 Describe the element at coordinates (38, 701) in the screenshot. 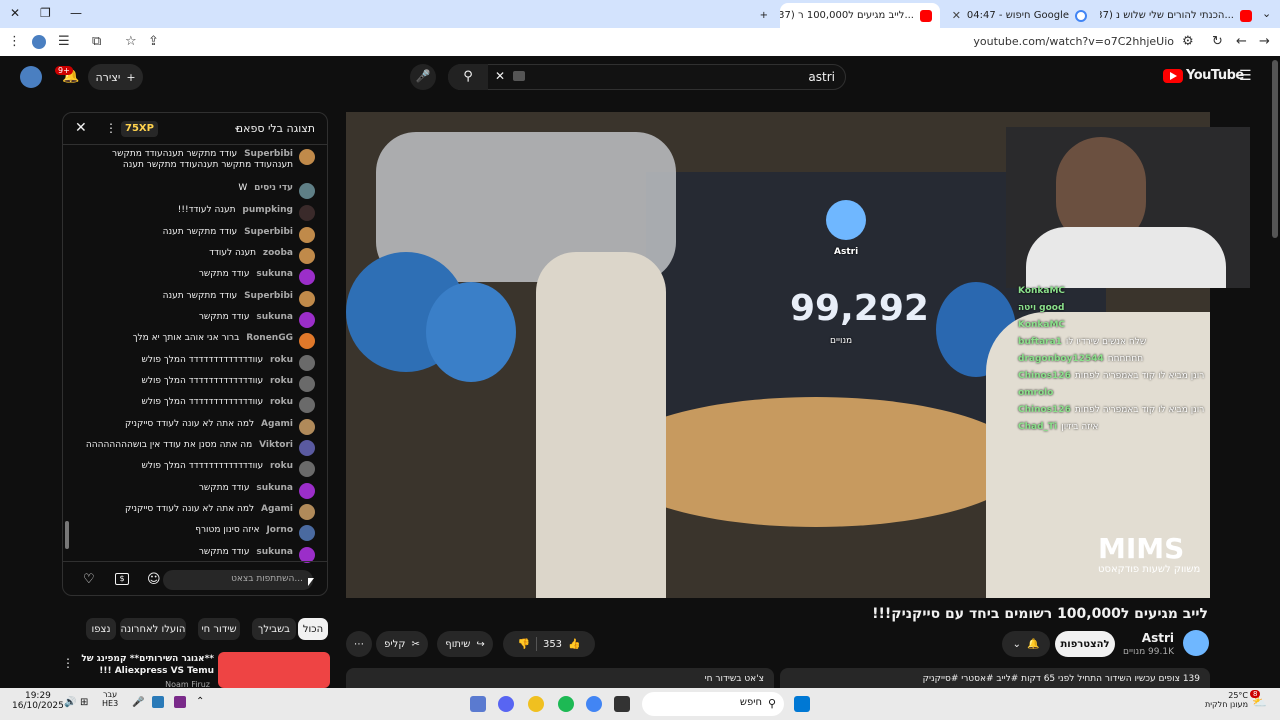

I see `clock: 19:29 16/10/2025` at that location.